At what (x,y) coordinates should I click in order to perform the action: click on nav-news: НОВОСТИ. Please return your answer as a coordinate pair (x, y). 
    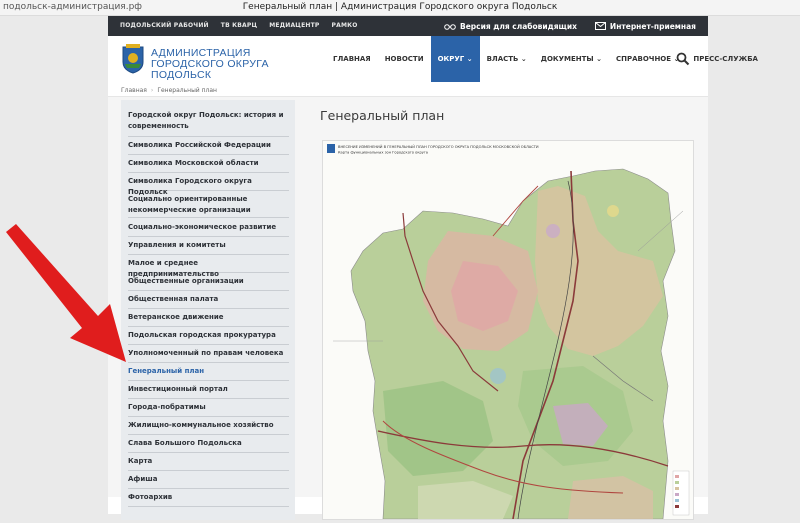
    Looking at the image, I should click on (404, 59).